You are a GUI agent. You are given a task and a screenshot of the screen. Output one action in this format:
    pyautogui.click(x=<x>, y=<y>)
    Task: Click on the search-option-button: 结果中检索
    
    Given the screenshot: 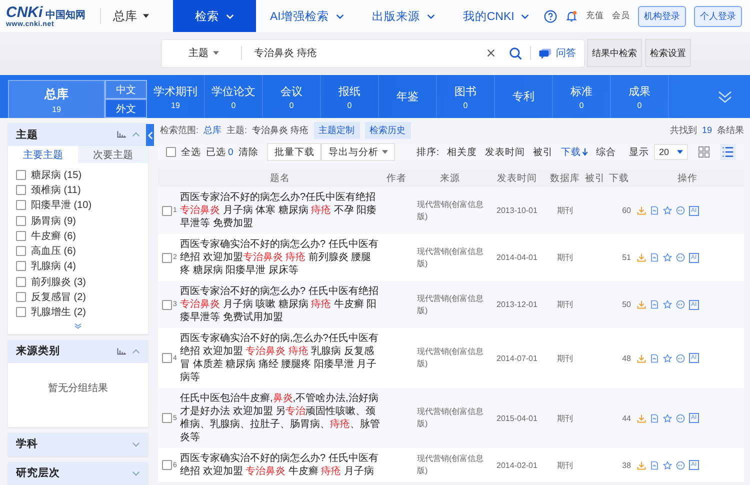 What is the action you would take?
    pyautogui.click(x=614, y=53)
    